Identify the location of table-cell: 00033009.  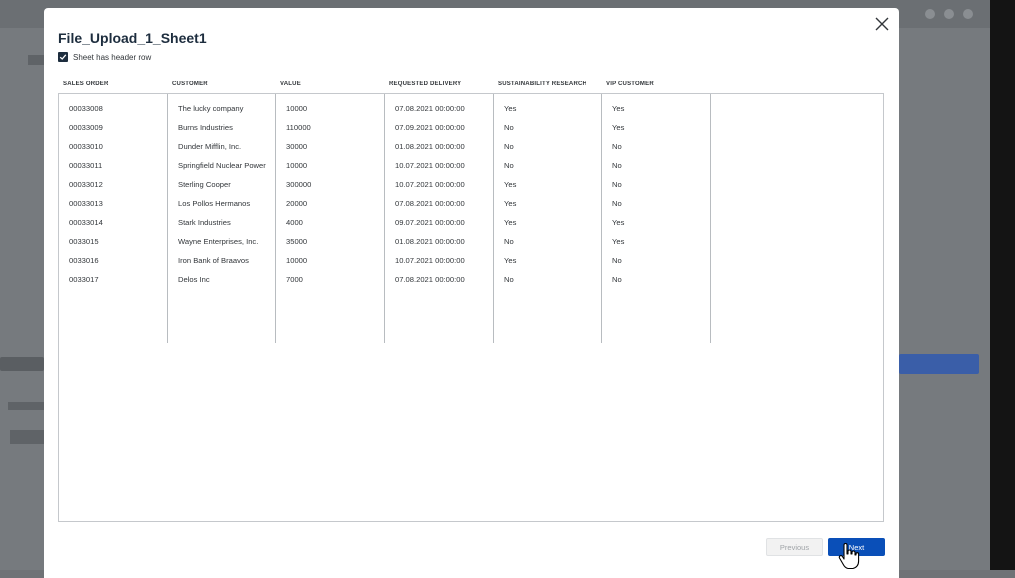
(86, 127).